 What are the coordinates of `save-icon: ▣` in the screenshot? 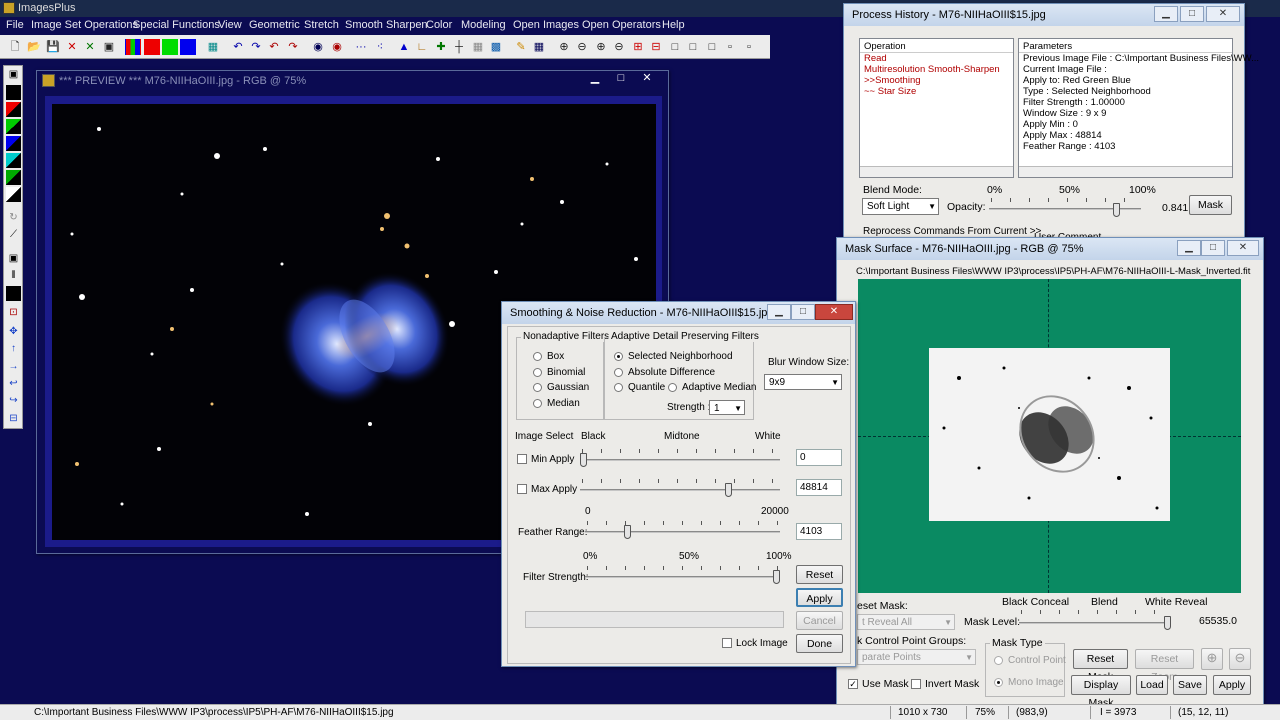 It's located at (13, 75).